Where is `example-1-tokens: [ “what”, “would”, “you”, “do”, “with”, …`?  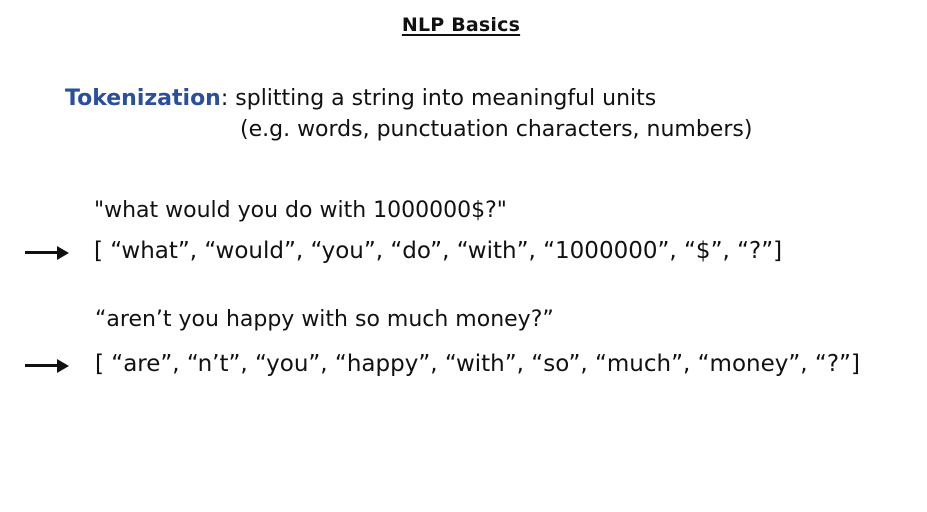 example-1-tokens: [ “what”, “would”, “you”, “do”, “with”, … is located at coordinates (438, 251).